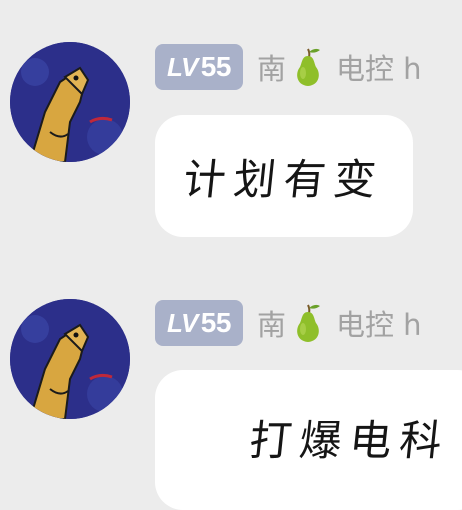  I want to click on message-bubble: 计划有变, so click(284, 176).